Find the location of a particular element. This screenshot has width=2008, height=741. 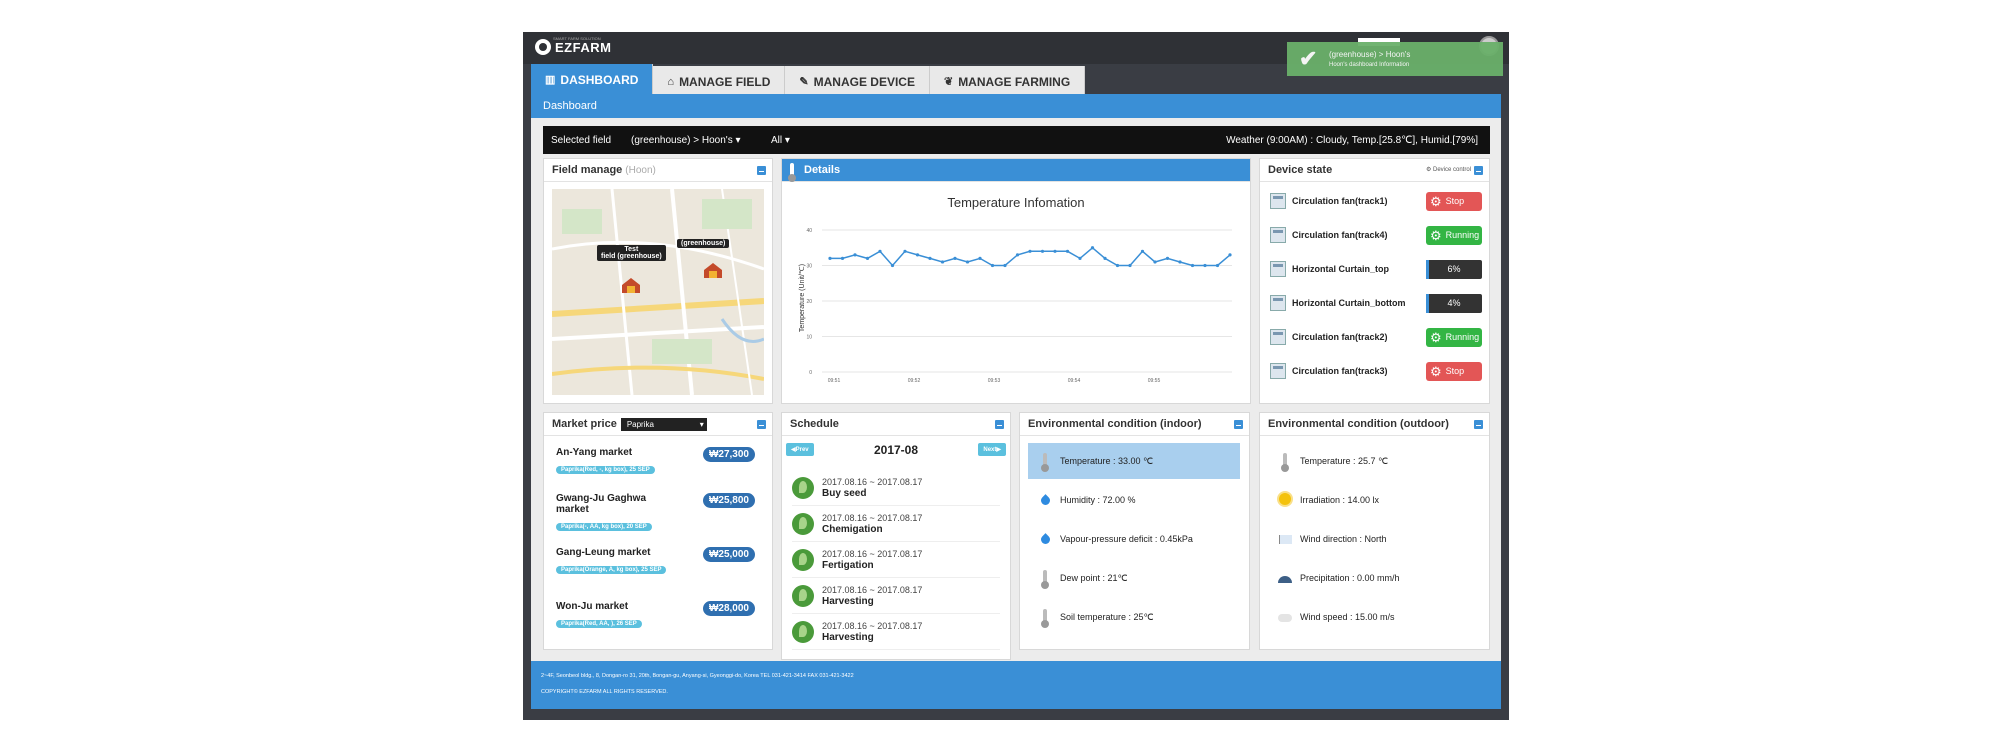

map-roads is located at coordinates (658, 292).